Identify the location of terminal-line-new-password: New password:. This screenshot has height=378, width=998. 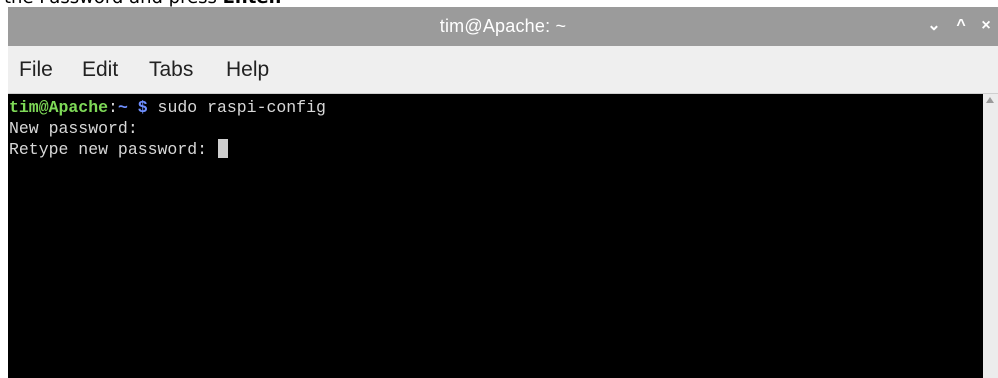
(73, 128).